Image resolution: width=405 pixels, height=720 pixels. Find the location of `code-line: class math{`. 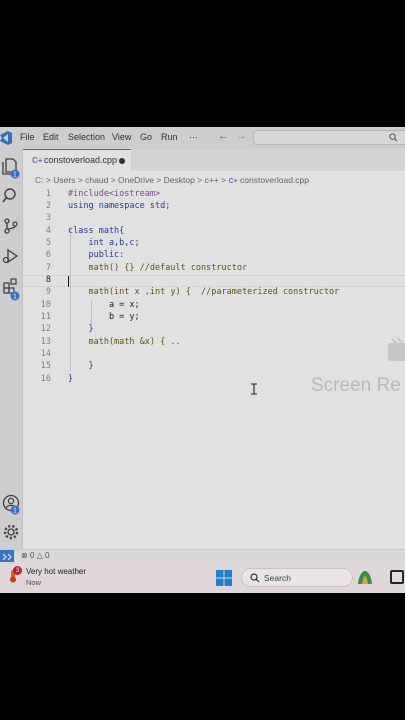

code-line: class math{ is located at coordinates (96, 231).